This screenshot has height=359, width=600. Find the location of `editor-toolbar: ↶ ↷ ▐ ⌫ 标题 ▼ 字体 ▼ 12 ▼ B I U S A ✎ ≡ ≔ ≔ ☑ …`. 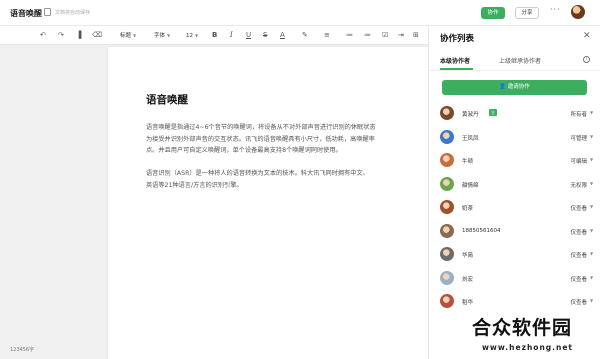

editor-toolbar: ↶ ↷ ▐ ⌫ 标题 ▼ 字体 ▼ 12 ▼ B I U S A ✎ ≡ ≔ ≔ ☑ … is located at coordinates (214, 35).